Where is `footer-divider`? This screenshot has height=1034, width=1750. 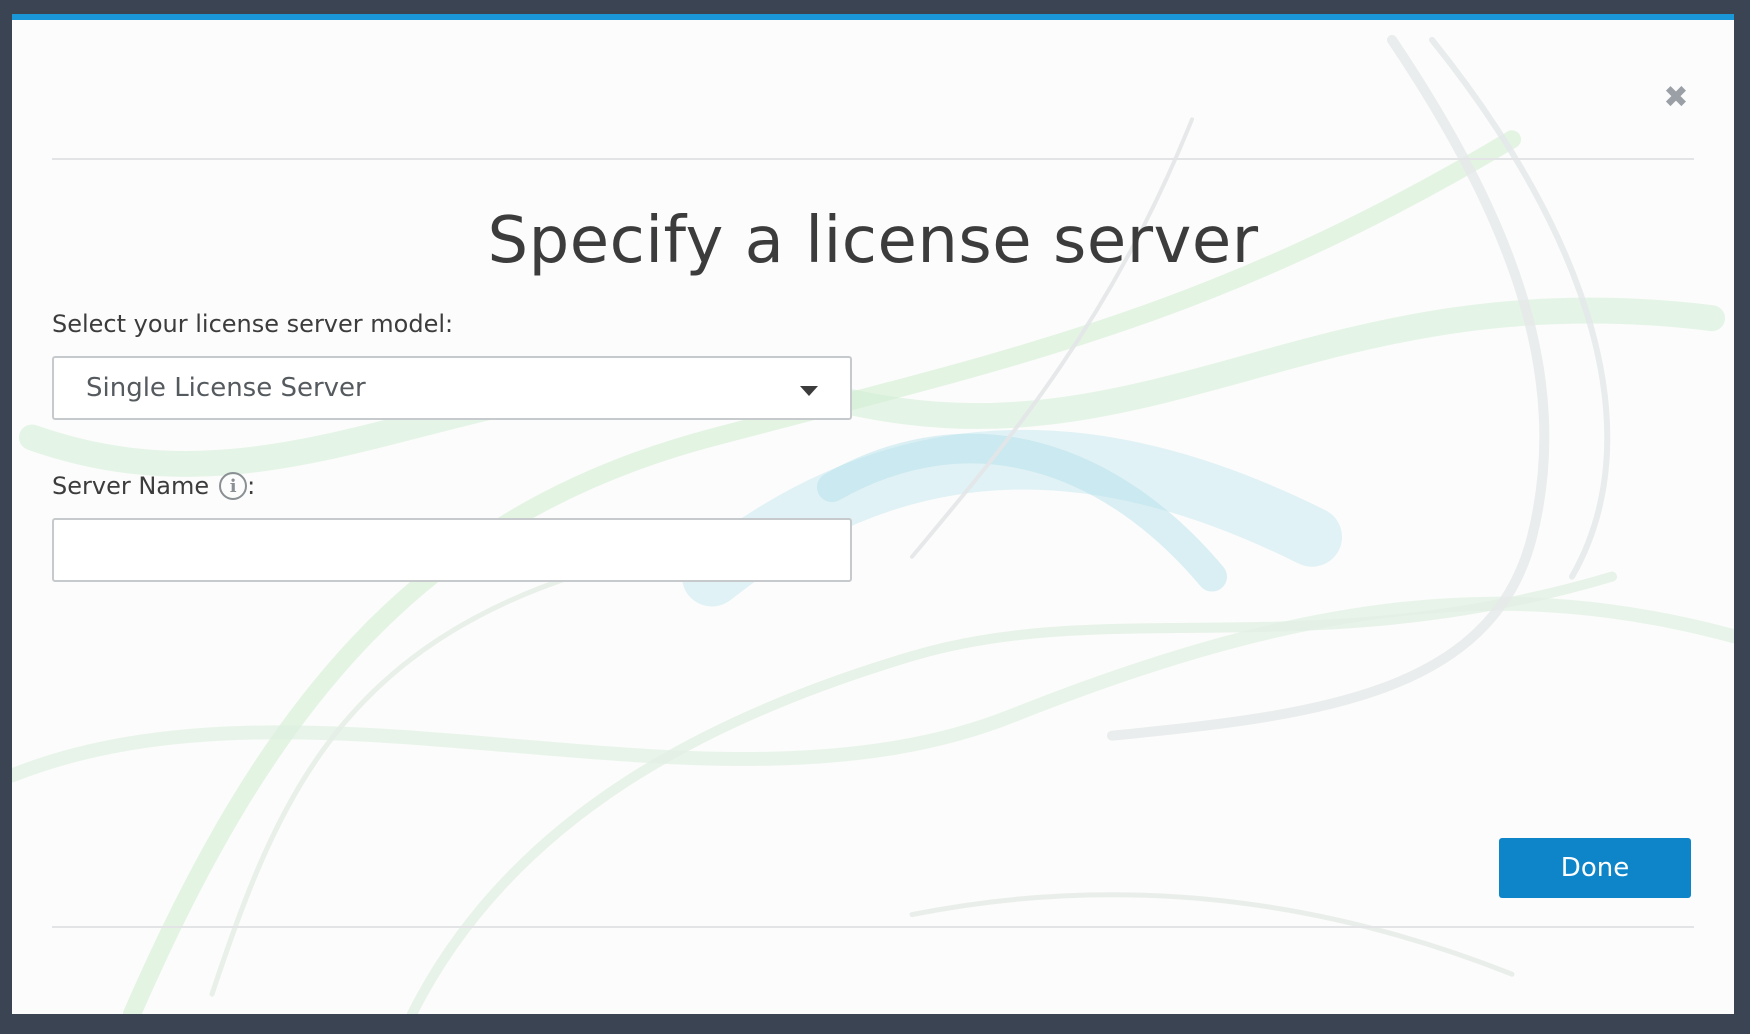
footer-divider is located at coordinates (873, 927).